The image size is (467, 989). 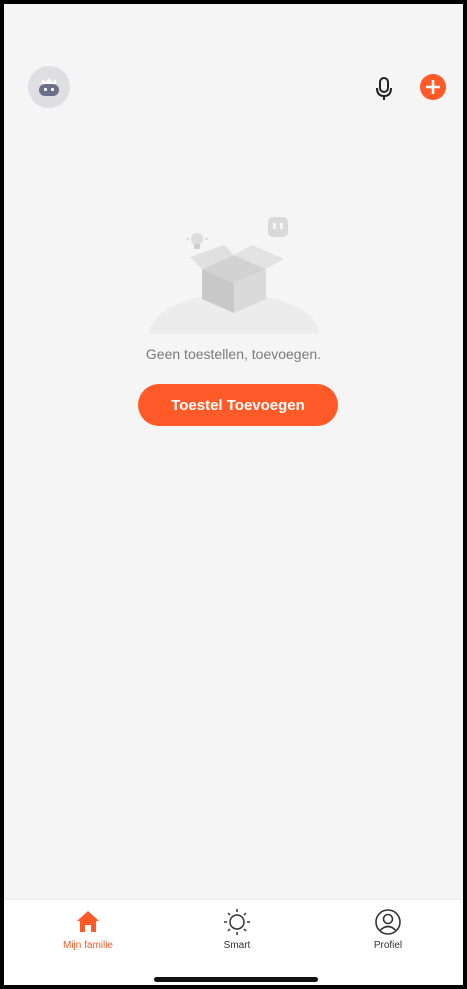 I want to click on tab-mijn-familie: Mijn familie, so click(x=88, y=934).